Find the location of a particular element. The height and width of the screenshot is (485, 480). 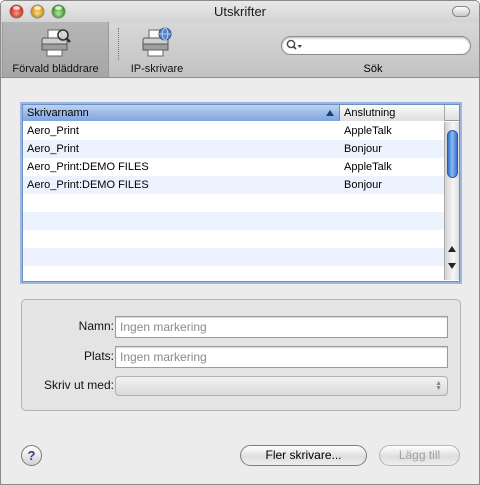

toolbar-ip-printer: IP-skrivare is located at coordinates (157, 49).